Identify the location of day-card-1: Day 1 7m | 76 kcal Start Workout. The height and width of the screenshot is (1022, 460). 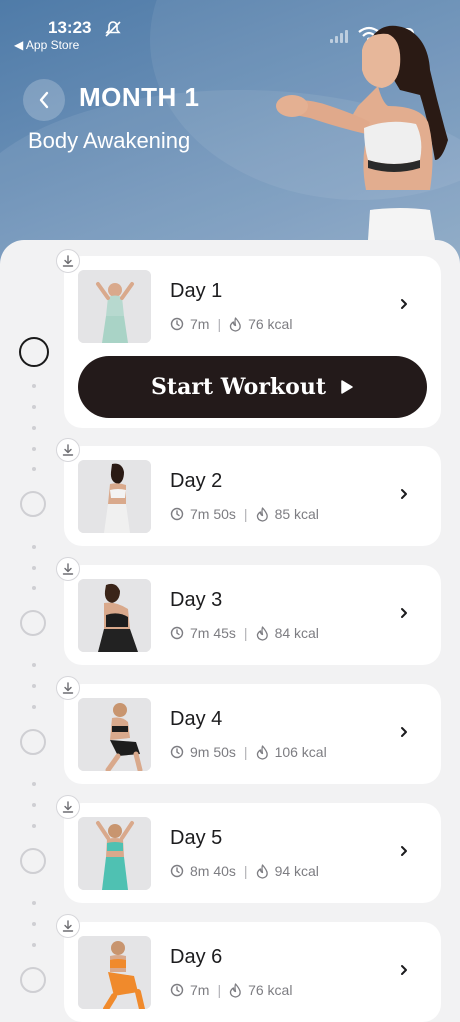
(252, 342).